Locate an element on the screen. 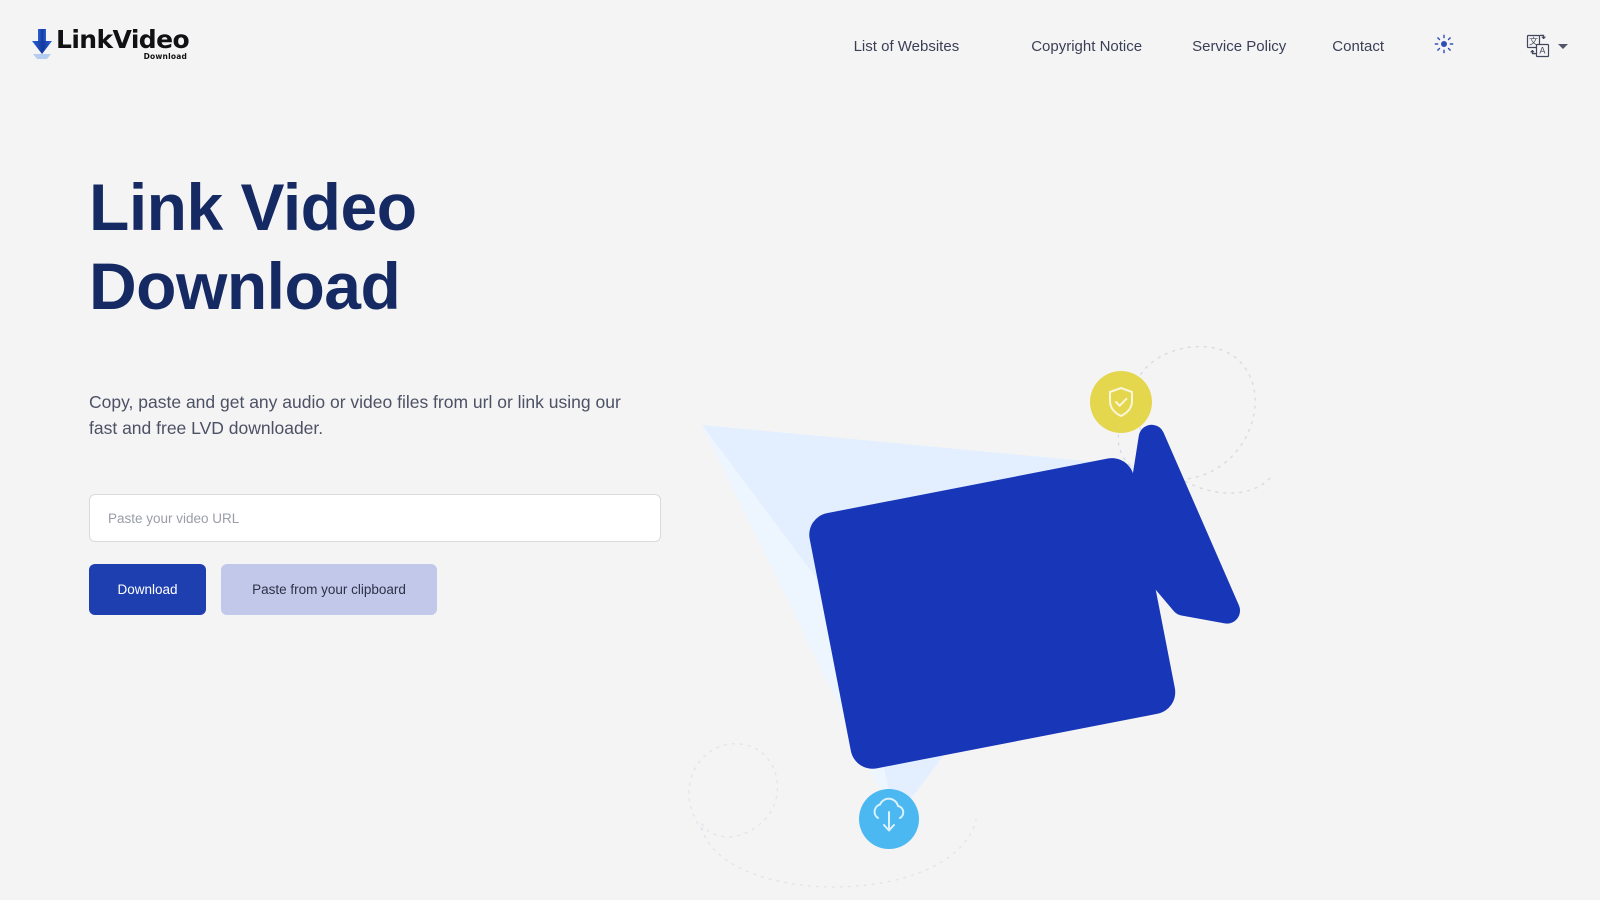  paste-clipboard-button: Paste from your clipboard is located at coordinates (329, 589).